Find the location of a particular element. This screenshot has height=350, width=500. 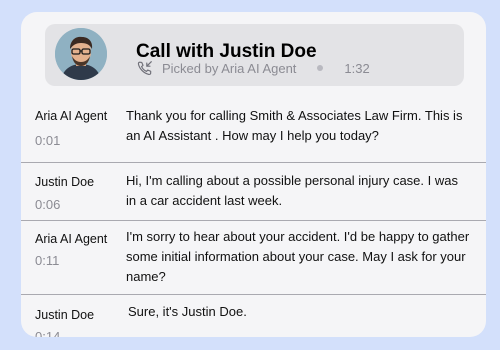

call-subtitle: Picked by Aria AI Agent 1:32 is located at coordinates (253, 68).